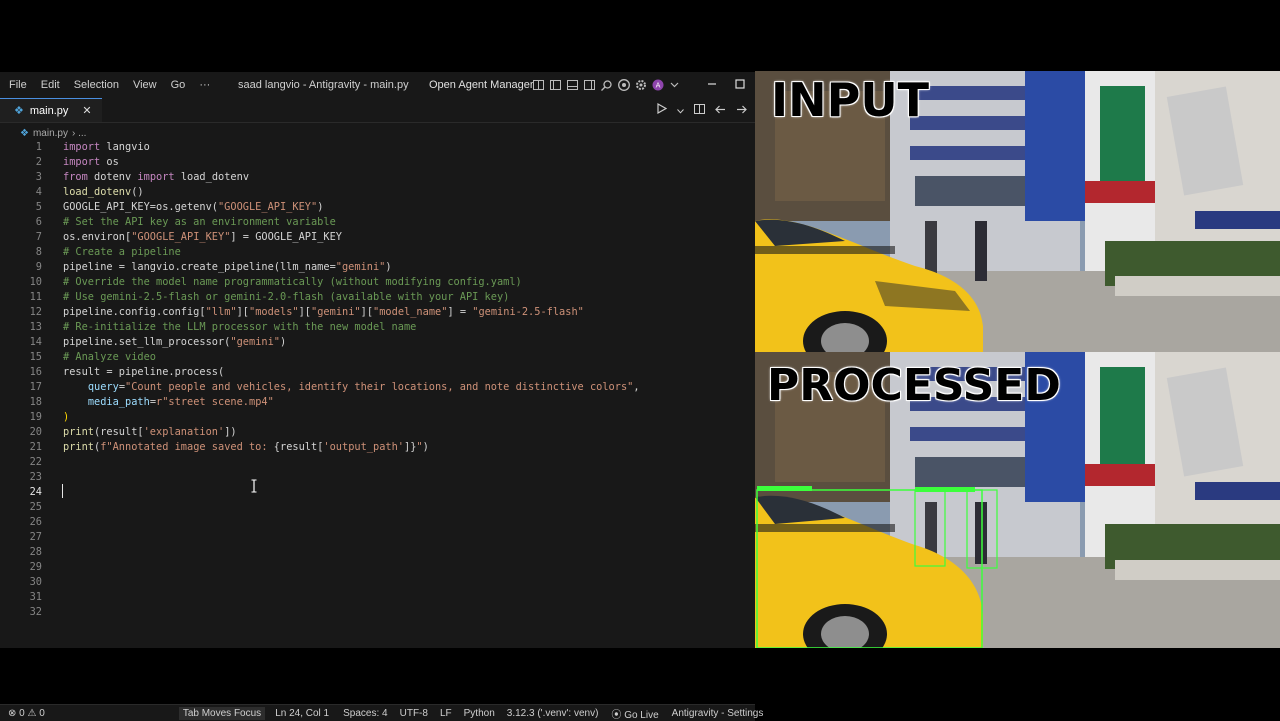 Image resolution: width=1280 pixels, height=721 pixels. I want to click on code-line: 2 import os, so click(377, 162).